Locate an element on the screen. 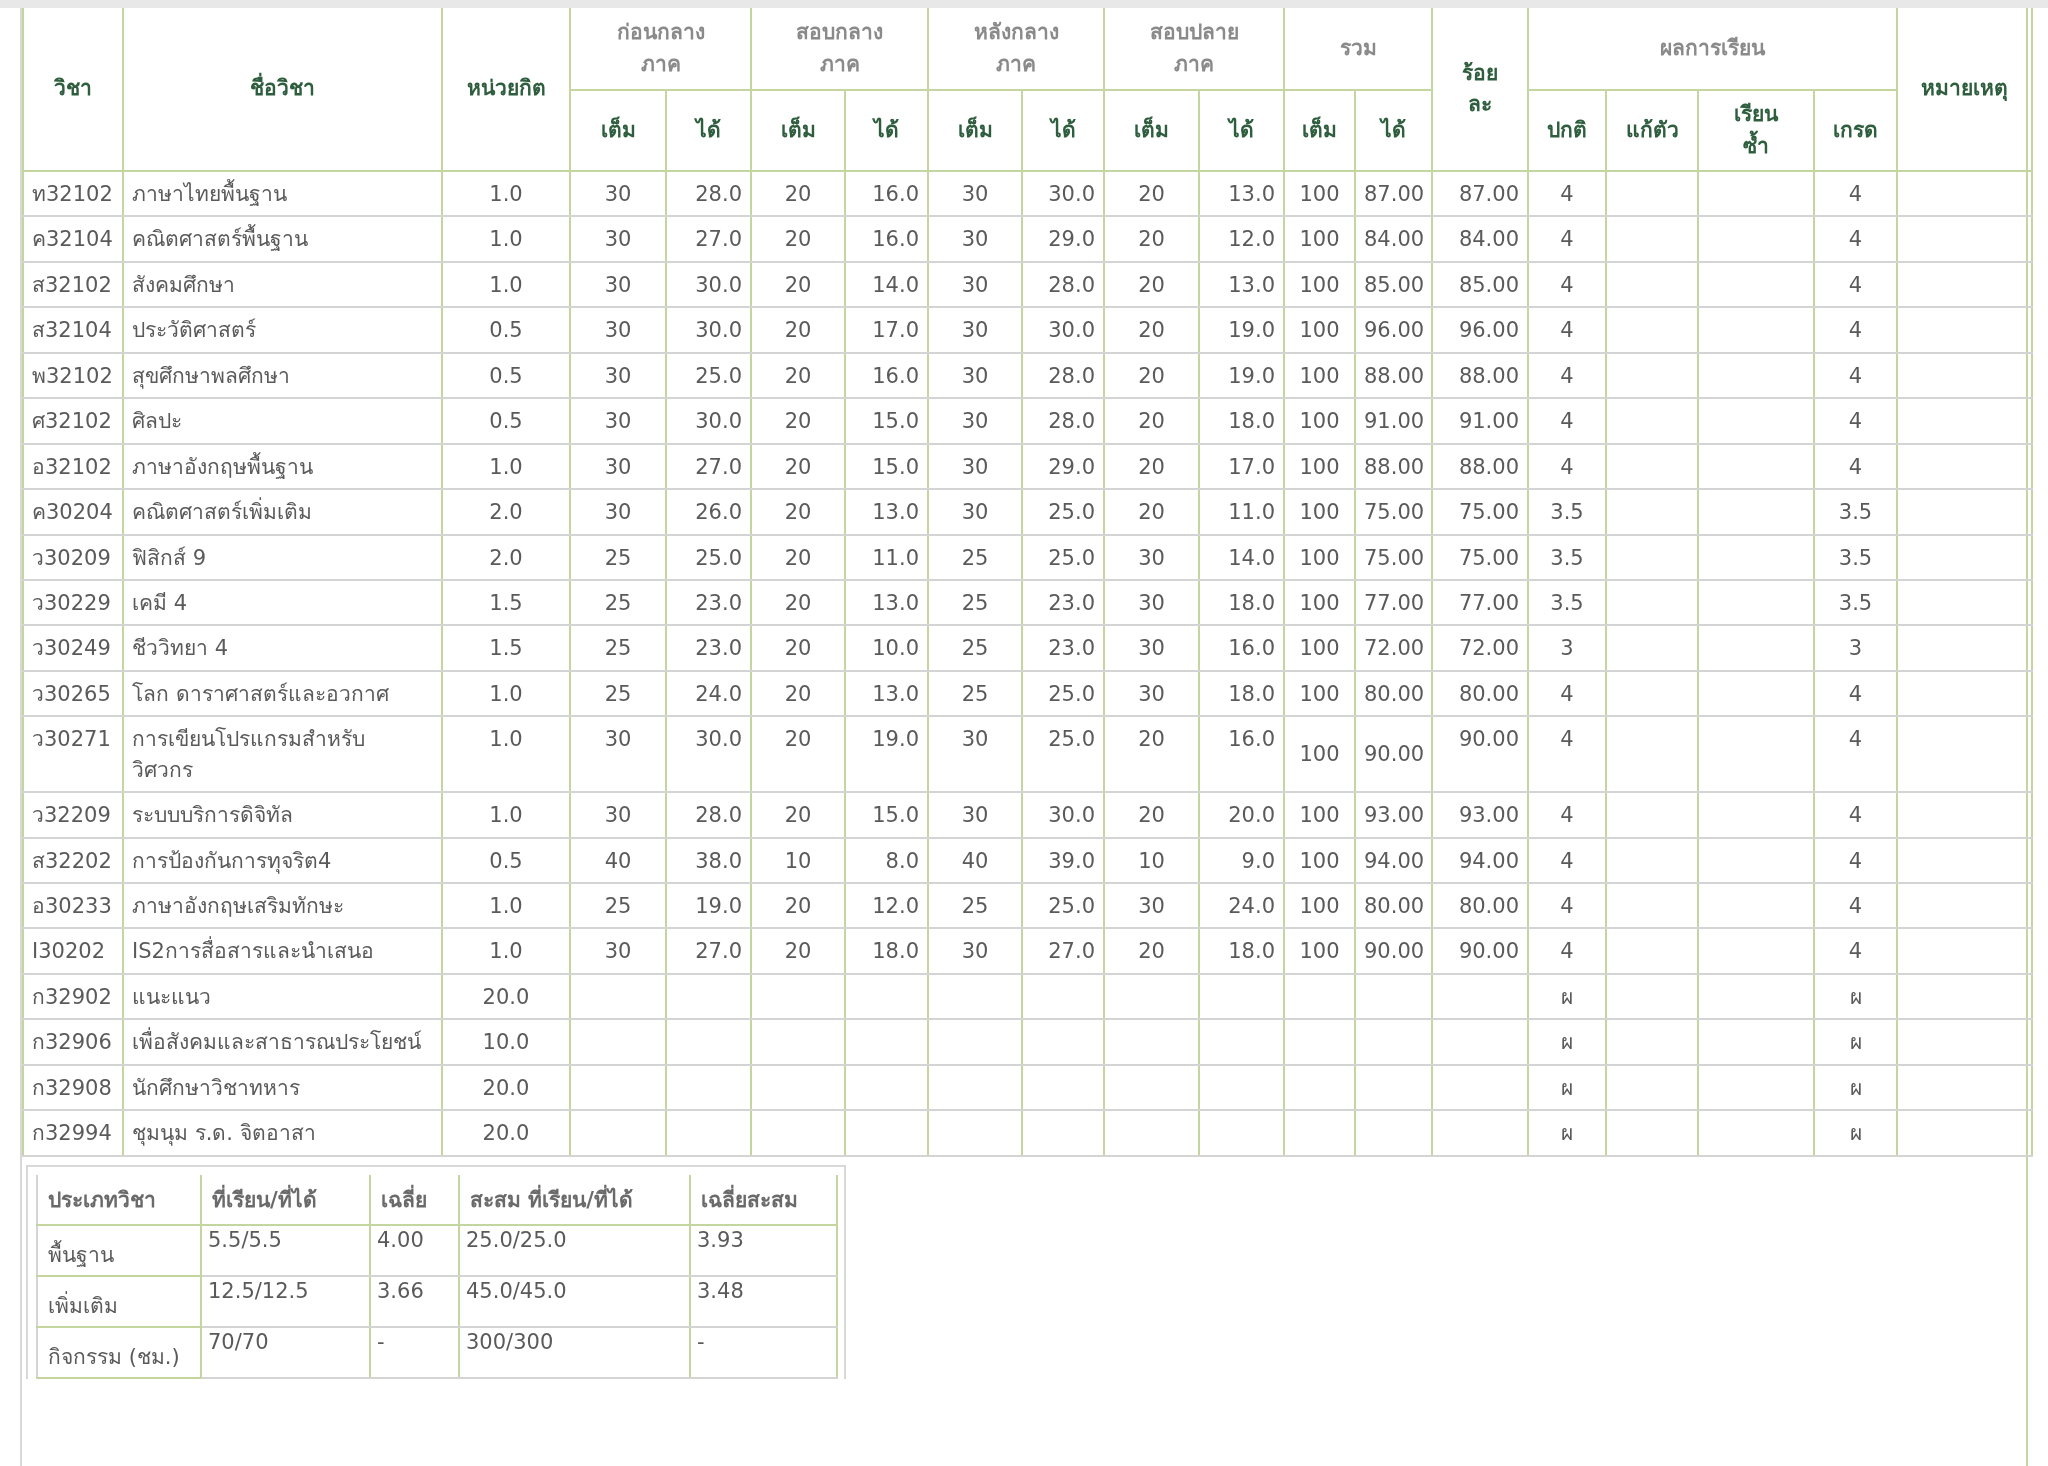 Image resolution: width=2048 pixels, height=1466 pixels. score-value: 12.0 is located at coordinates (886, 906).